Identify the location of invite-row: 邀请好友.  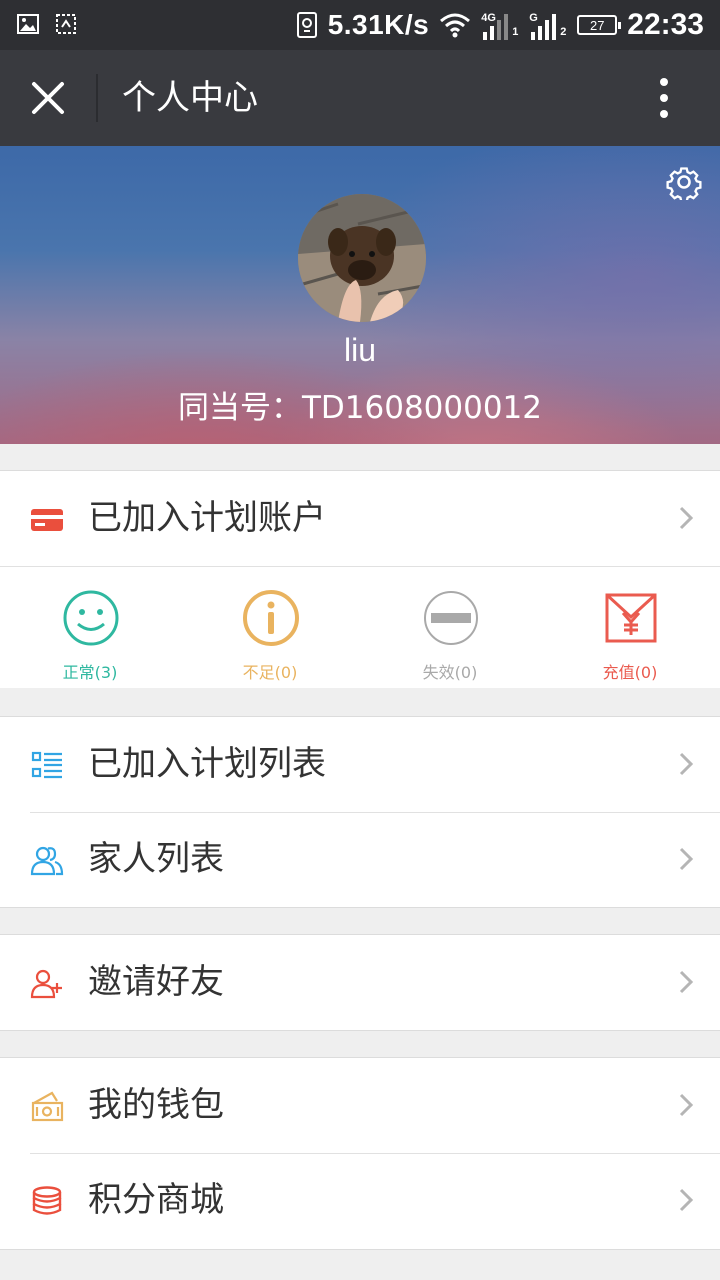
(360, 982).